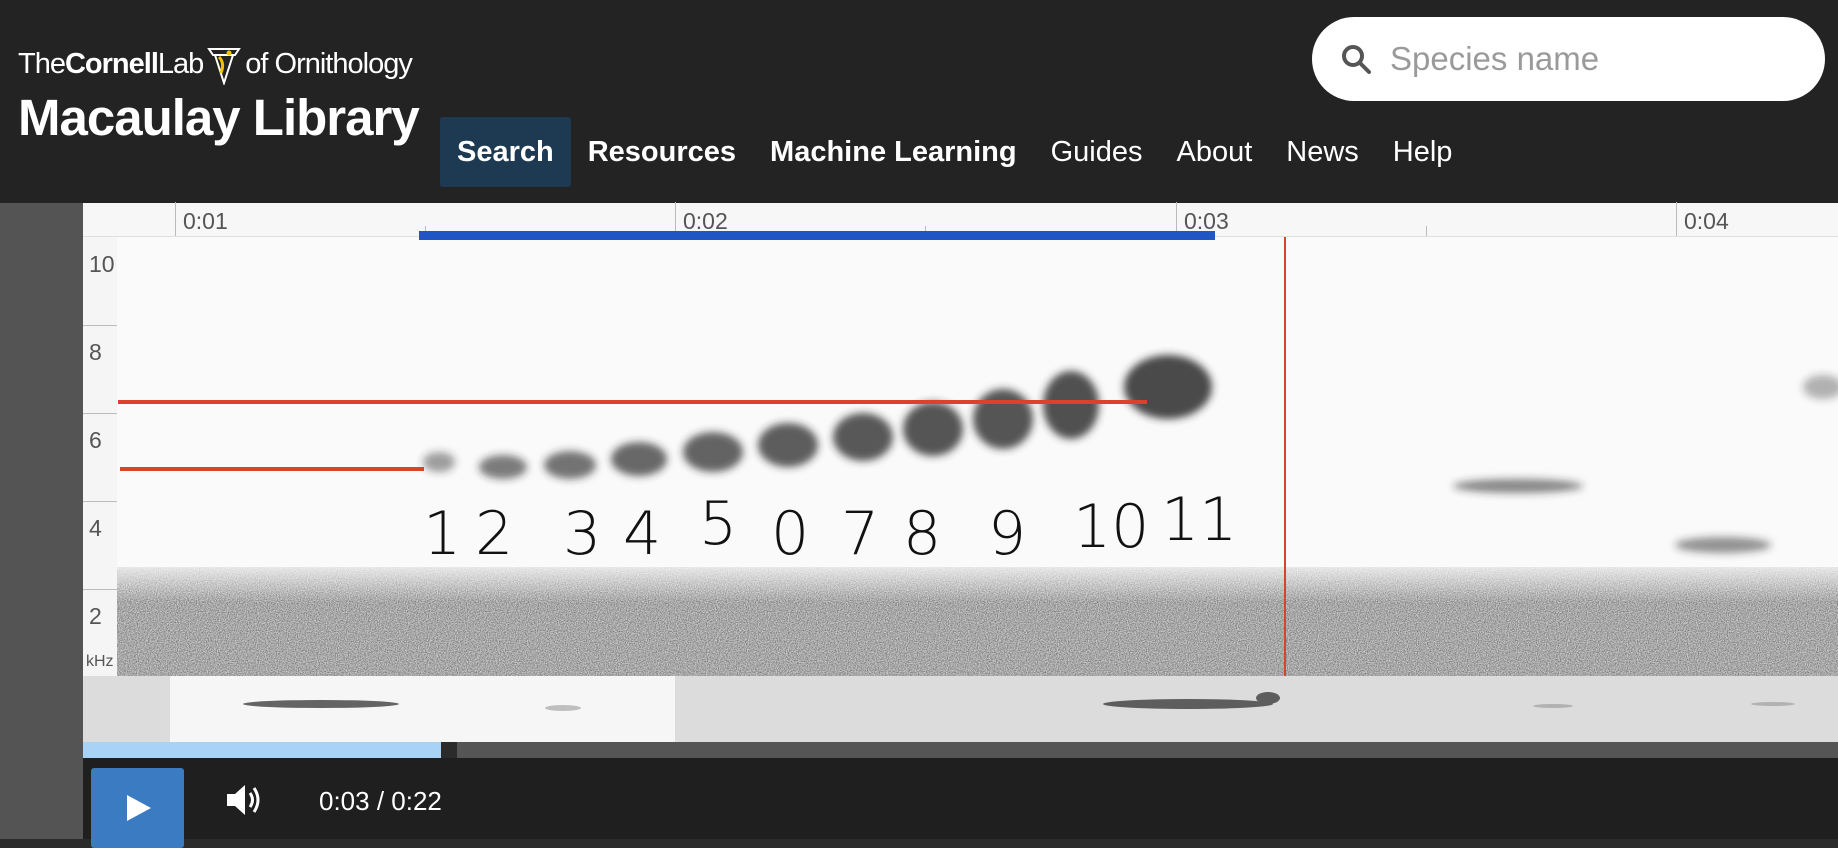 The height and width of the screenshot is (848, 1838). What do you see at coordinates (790, 534) in the screenshot?
I see `annotation-label: 0` at bounding box center [790, 534].